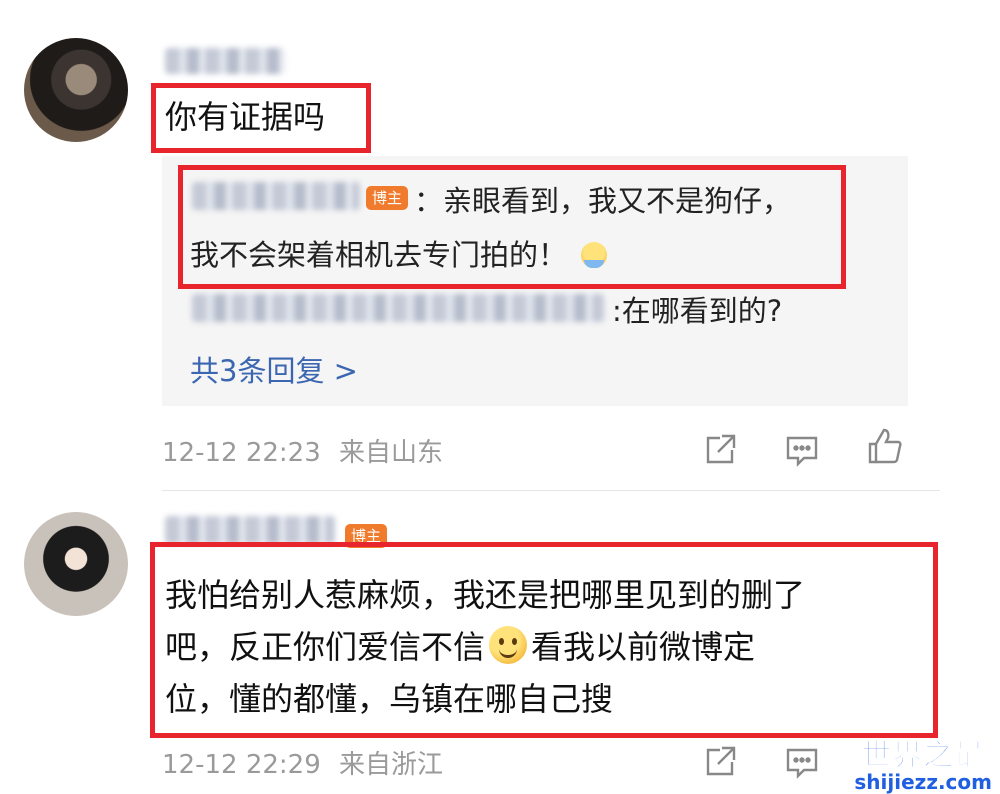 The image size is (1000, 794). I want to click on meta-info: 12-12 22:29 来自浙江, so click(302, 762).